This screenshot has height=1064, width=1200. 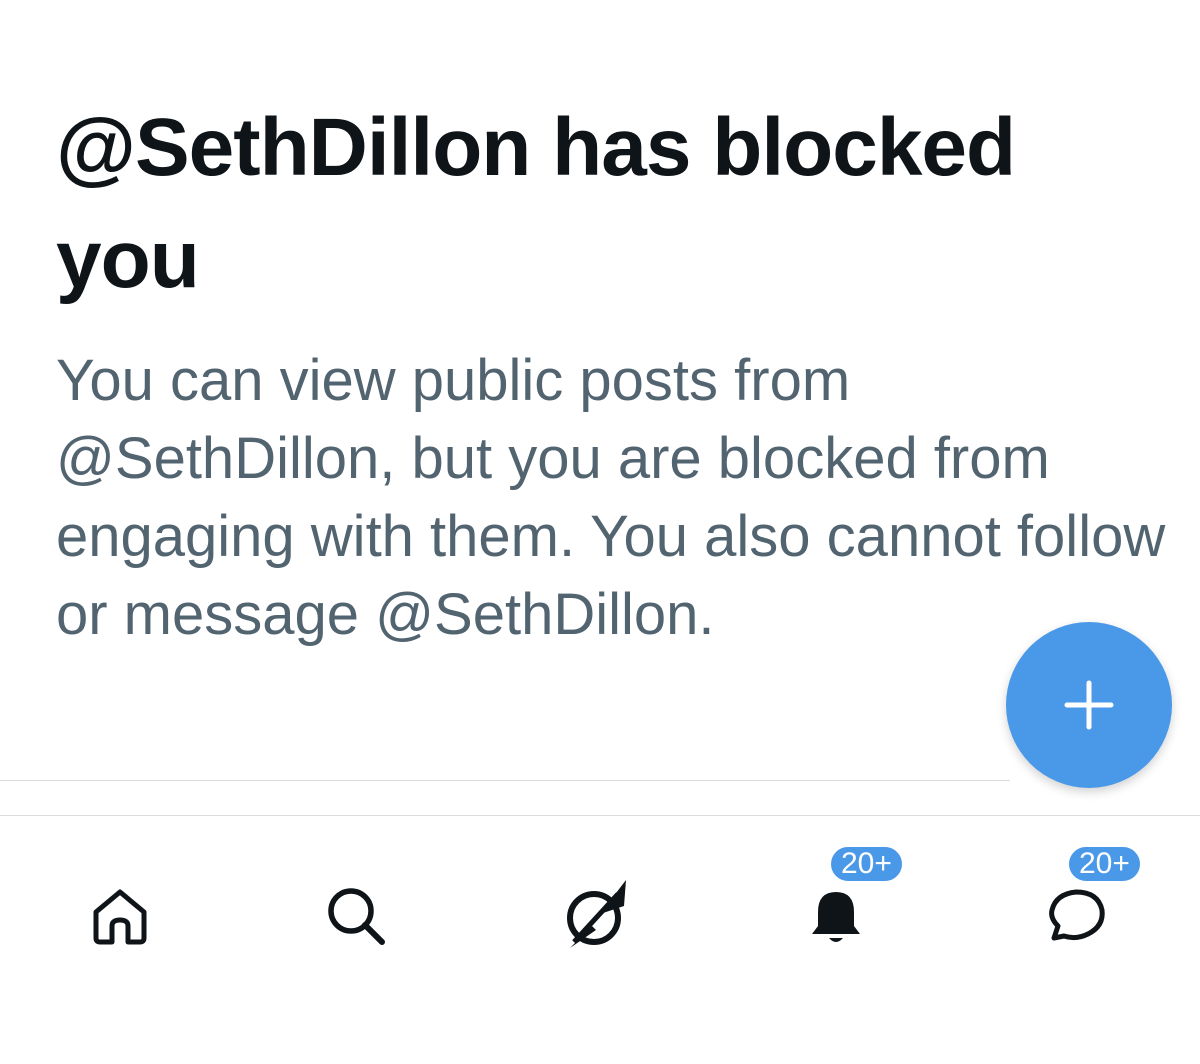 What do you see at coordinates (505, 780) in the screenshot?
I see `content-divider` at bounding box center [505, 780].